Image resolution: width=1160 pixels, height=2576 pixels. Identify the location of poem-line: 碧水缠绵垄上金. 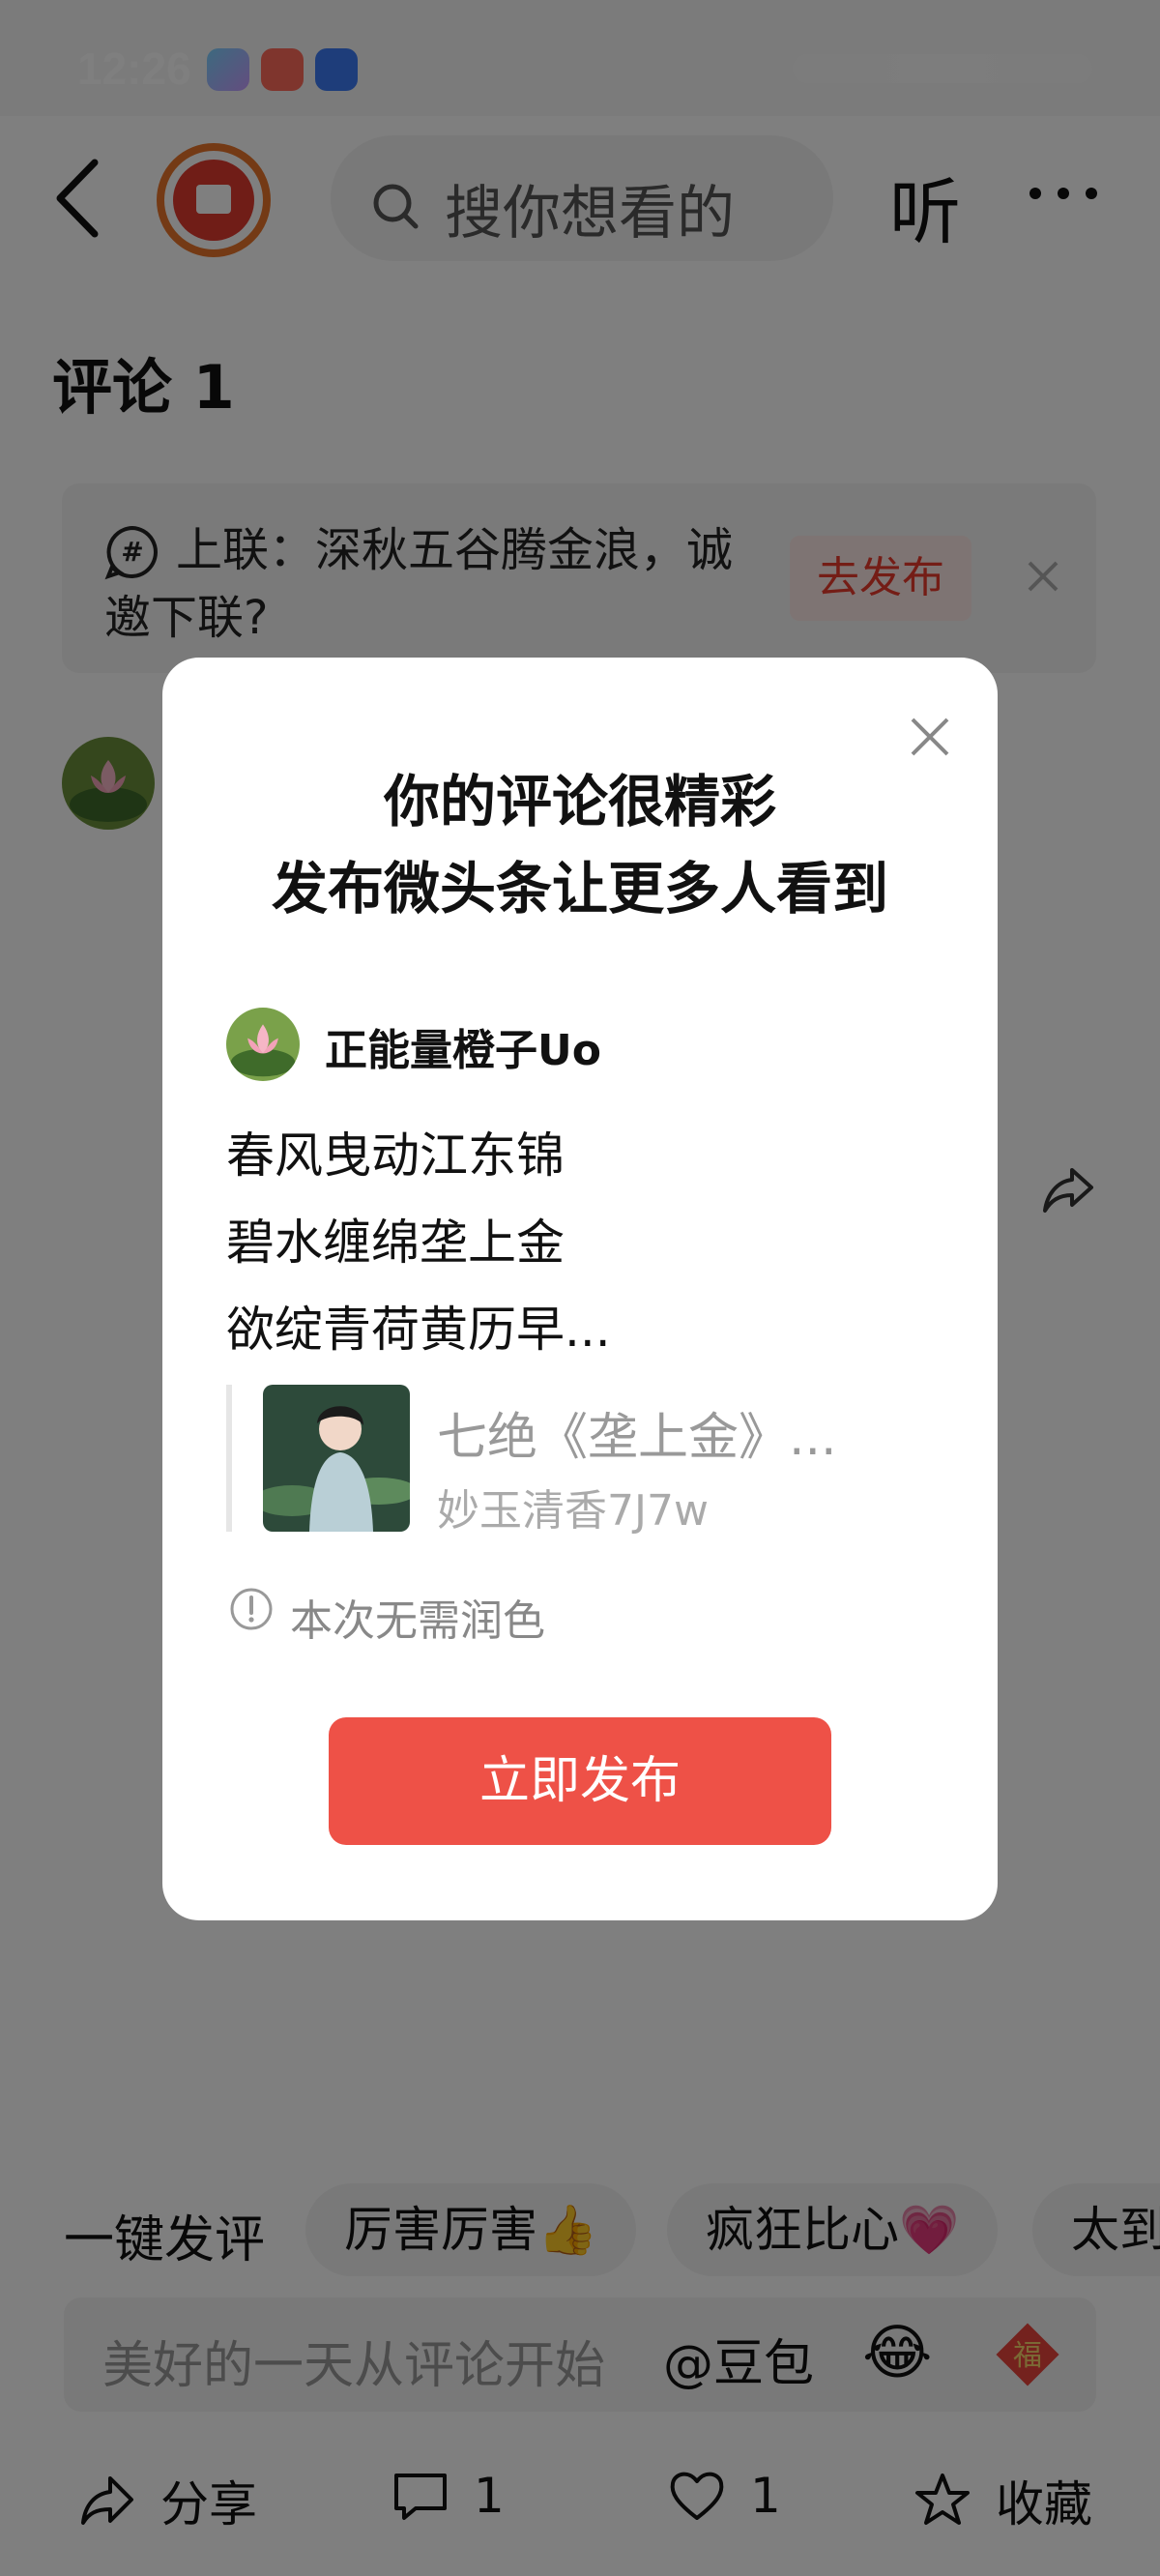
(396, 1243).